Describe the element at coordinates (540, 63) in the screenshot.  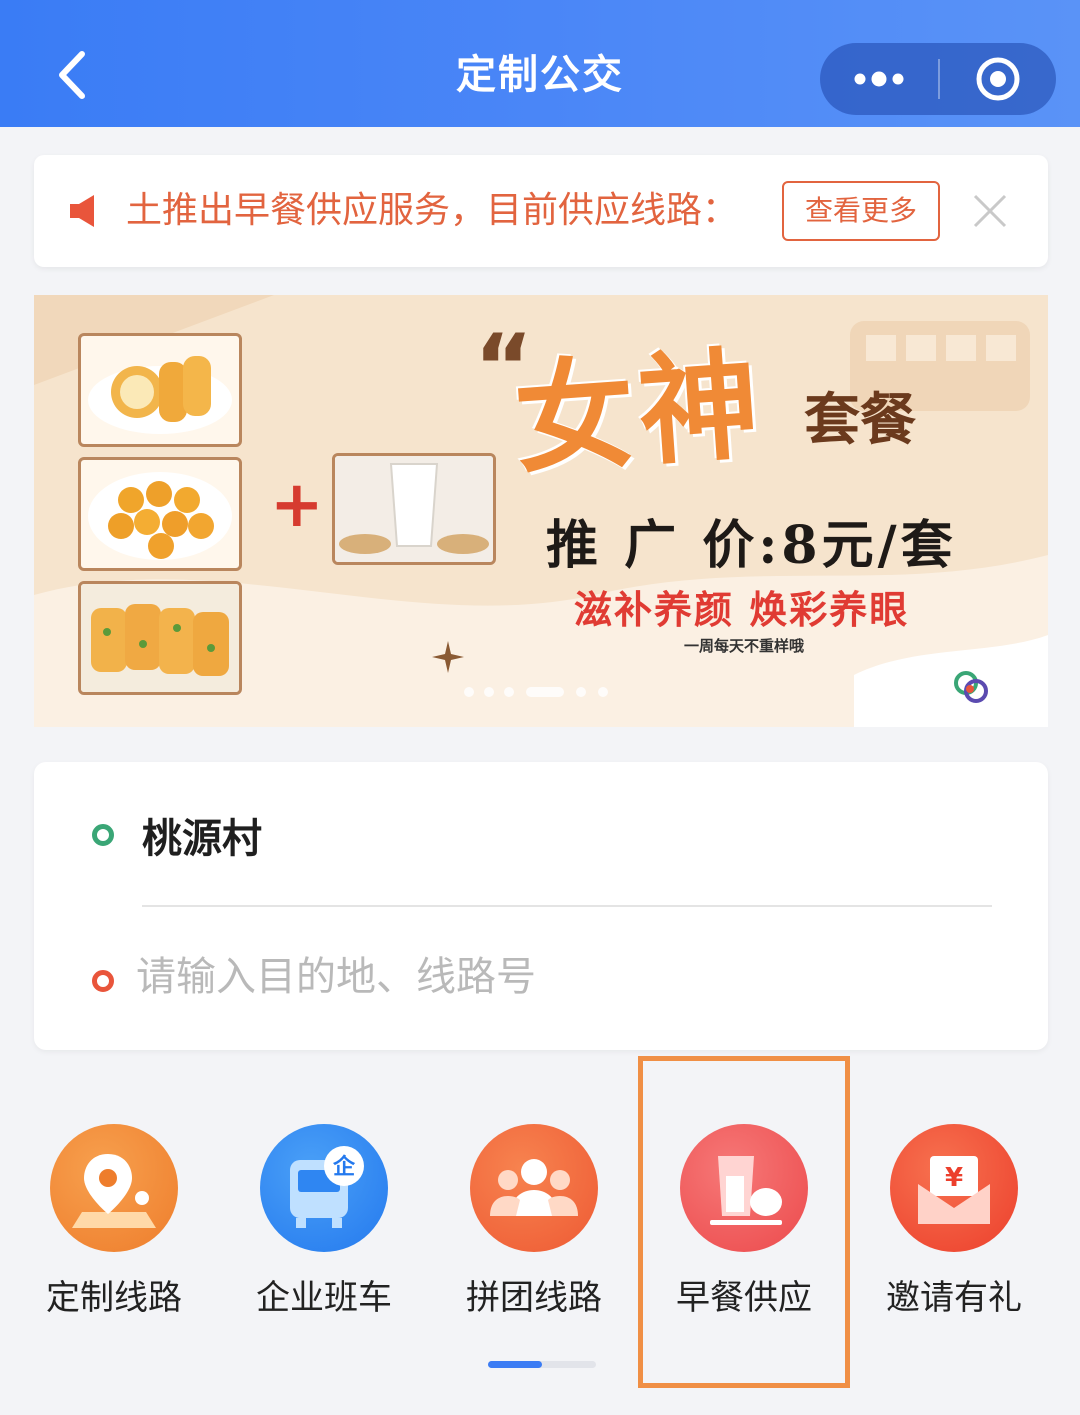
I see `title-bar: 定制公交` at that location.